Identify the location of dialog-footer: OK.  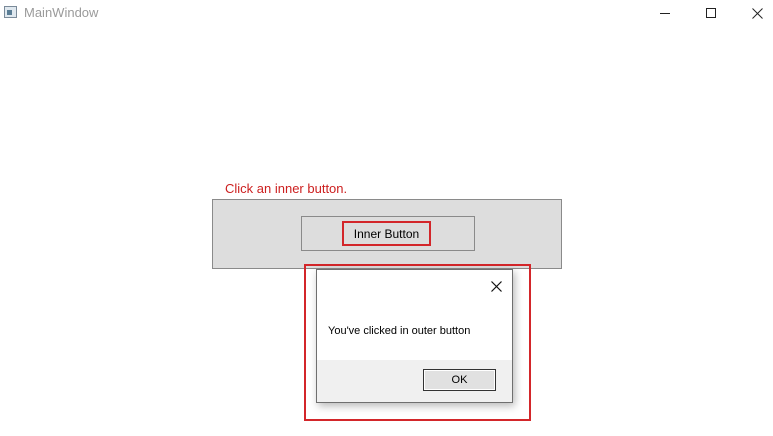
(414, 381).